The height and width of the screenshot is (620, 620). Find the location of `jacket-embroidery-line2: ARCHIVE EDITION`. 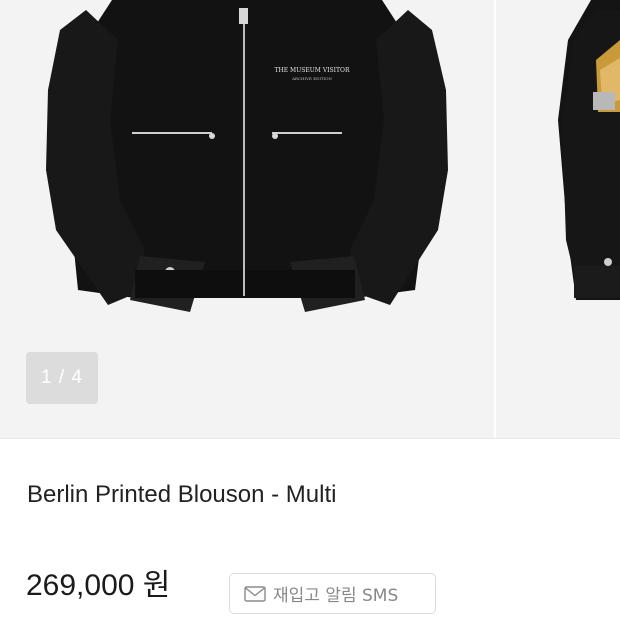

jacket-embroidery-line2: ARCHIVE EDITION is located at coordinates (311, 78).